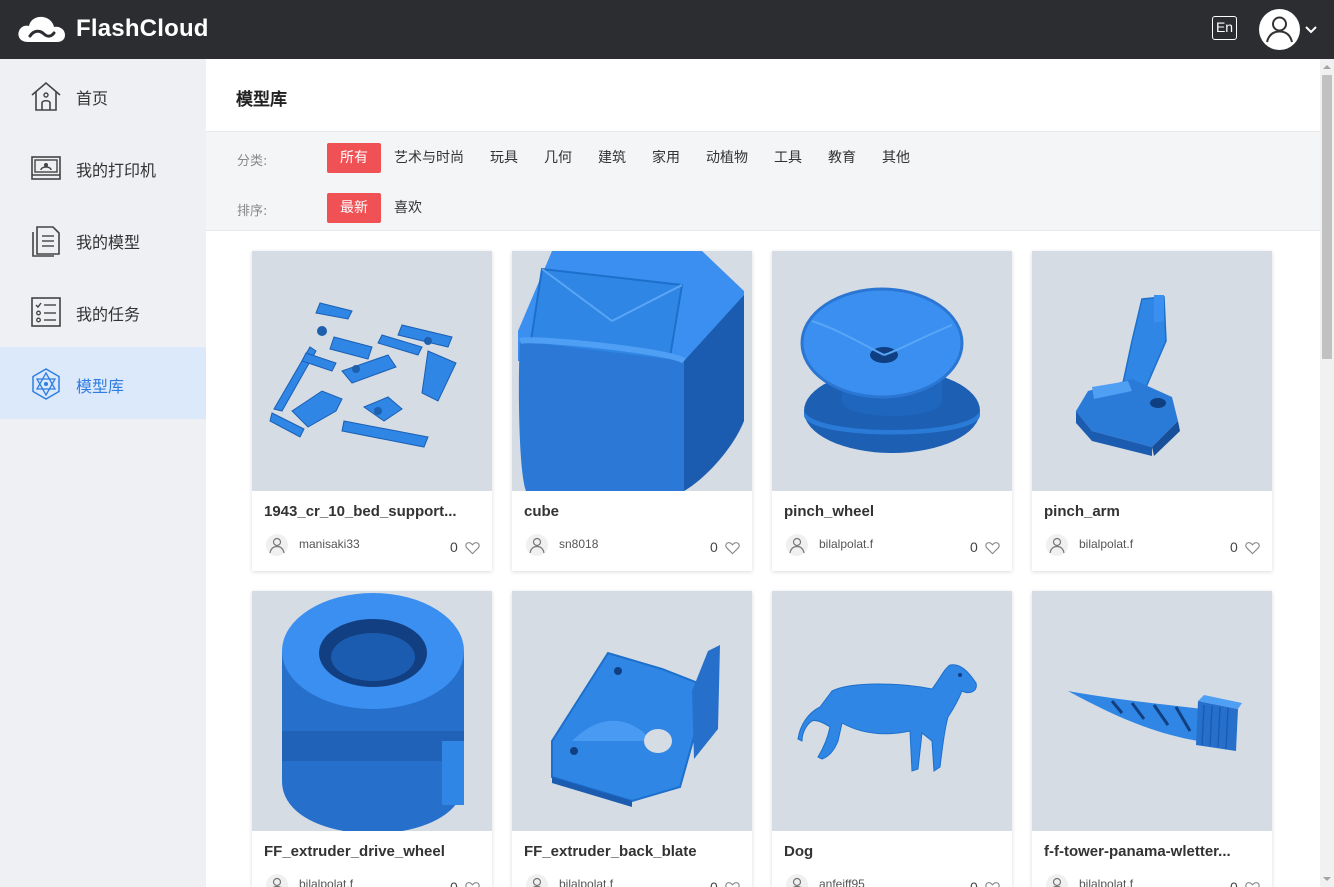  Describe the element at coordinates (842, 882) in the screenshot. I see `model-author: anfeiff95` at that location.